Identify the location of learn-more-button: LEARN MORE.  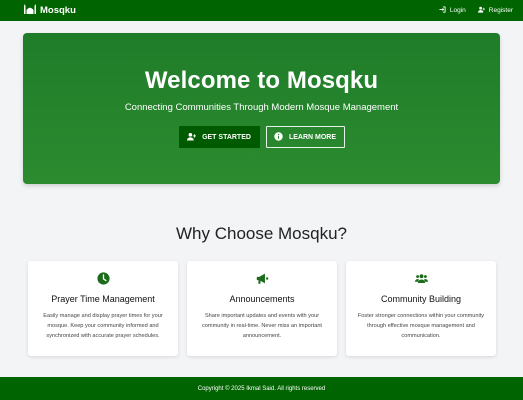
(305, 137).